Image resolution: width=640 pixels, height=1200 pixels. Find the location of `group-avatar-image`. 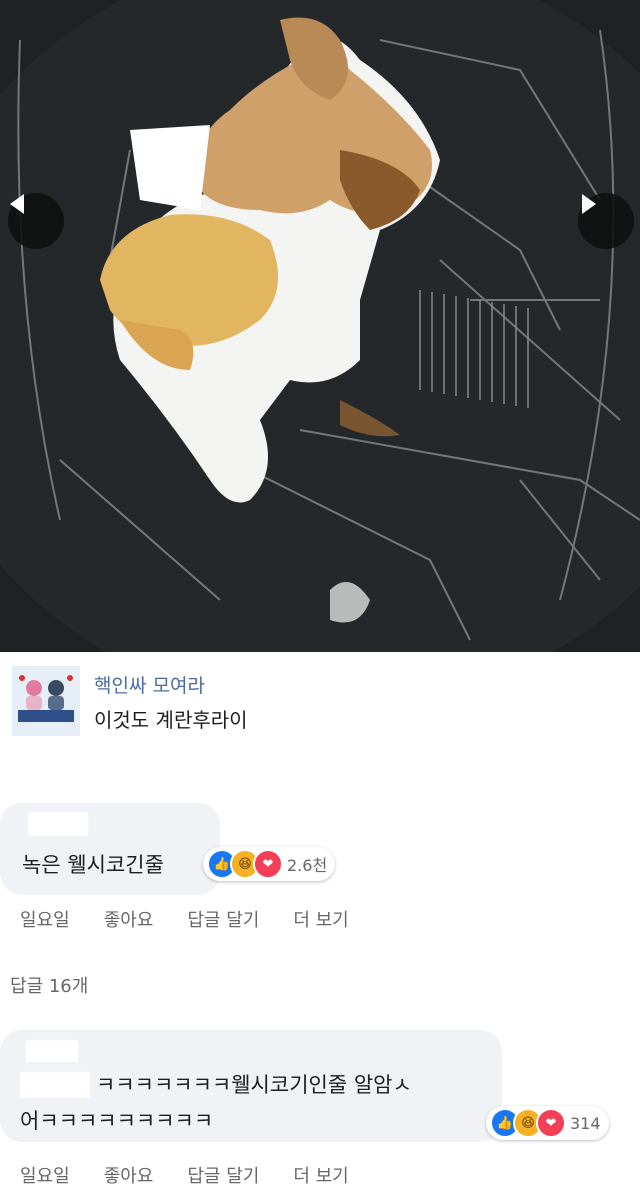

group-avatar-image is located at coordinates (46, 701).